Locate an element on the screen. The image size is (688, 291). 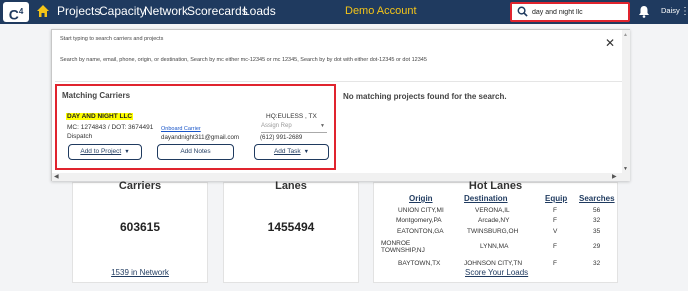
add-task-button: Add Task ▼ is located at coordinates (291, 152).